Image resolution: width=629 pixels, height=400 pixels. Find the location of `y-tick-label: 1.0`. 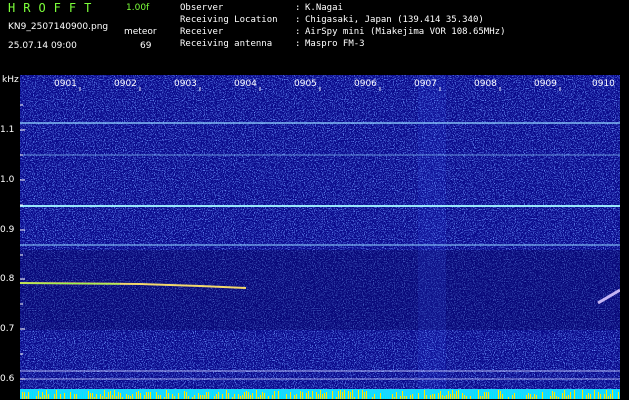

y-tick-label: 1.0 is located at coordinates (7, 180).